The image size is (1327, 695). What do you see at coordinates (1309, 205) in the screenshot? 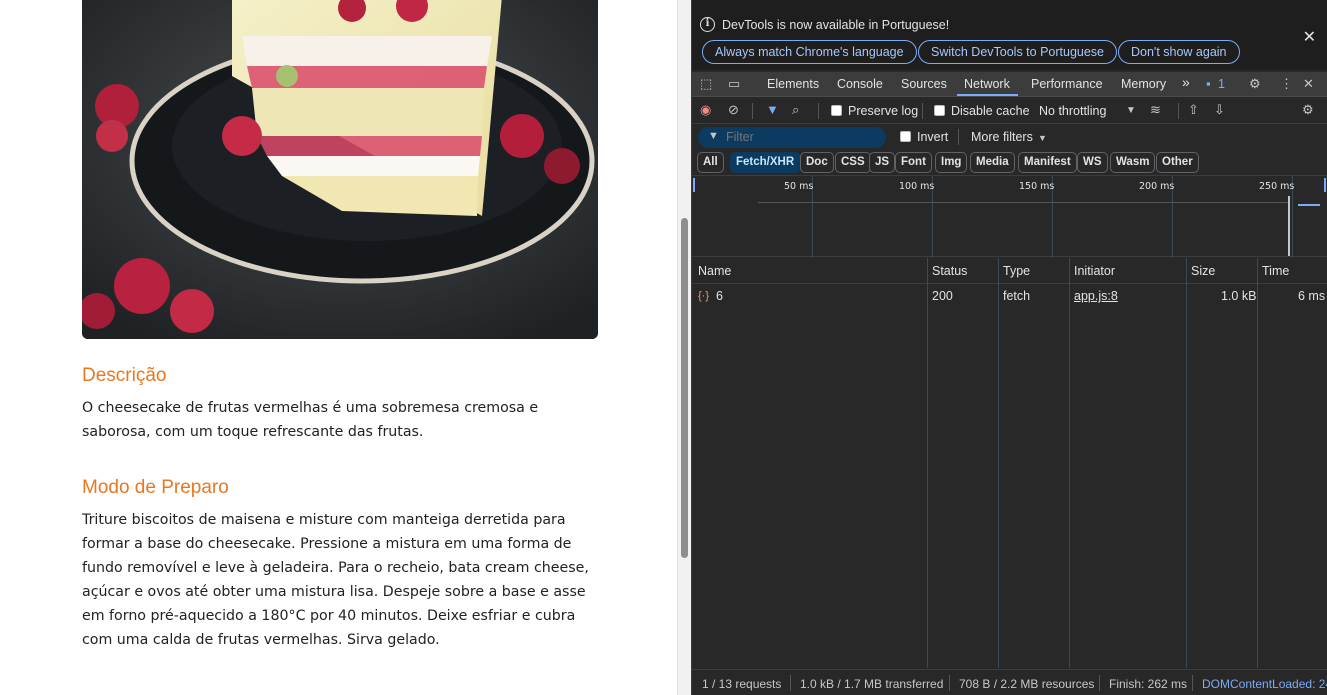
I see `timeline-request-bar` at bounding box center [1309, 205].